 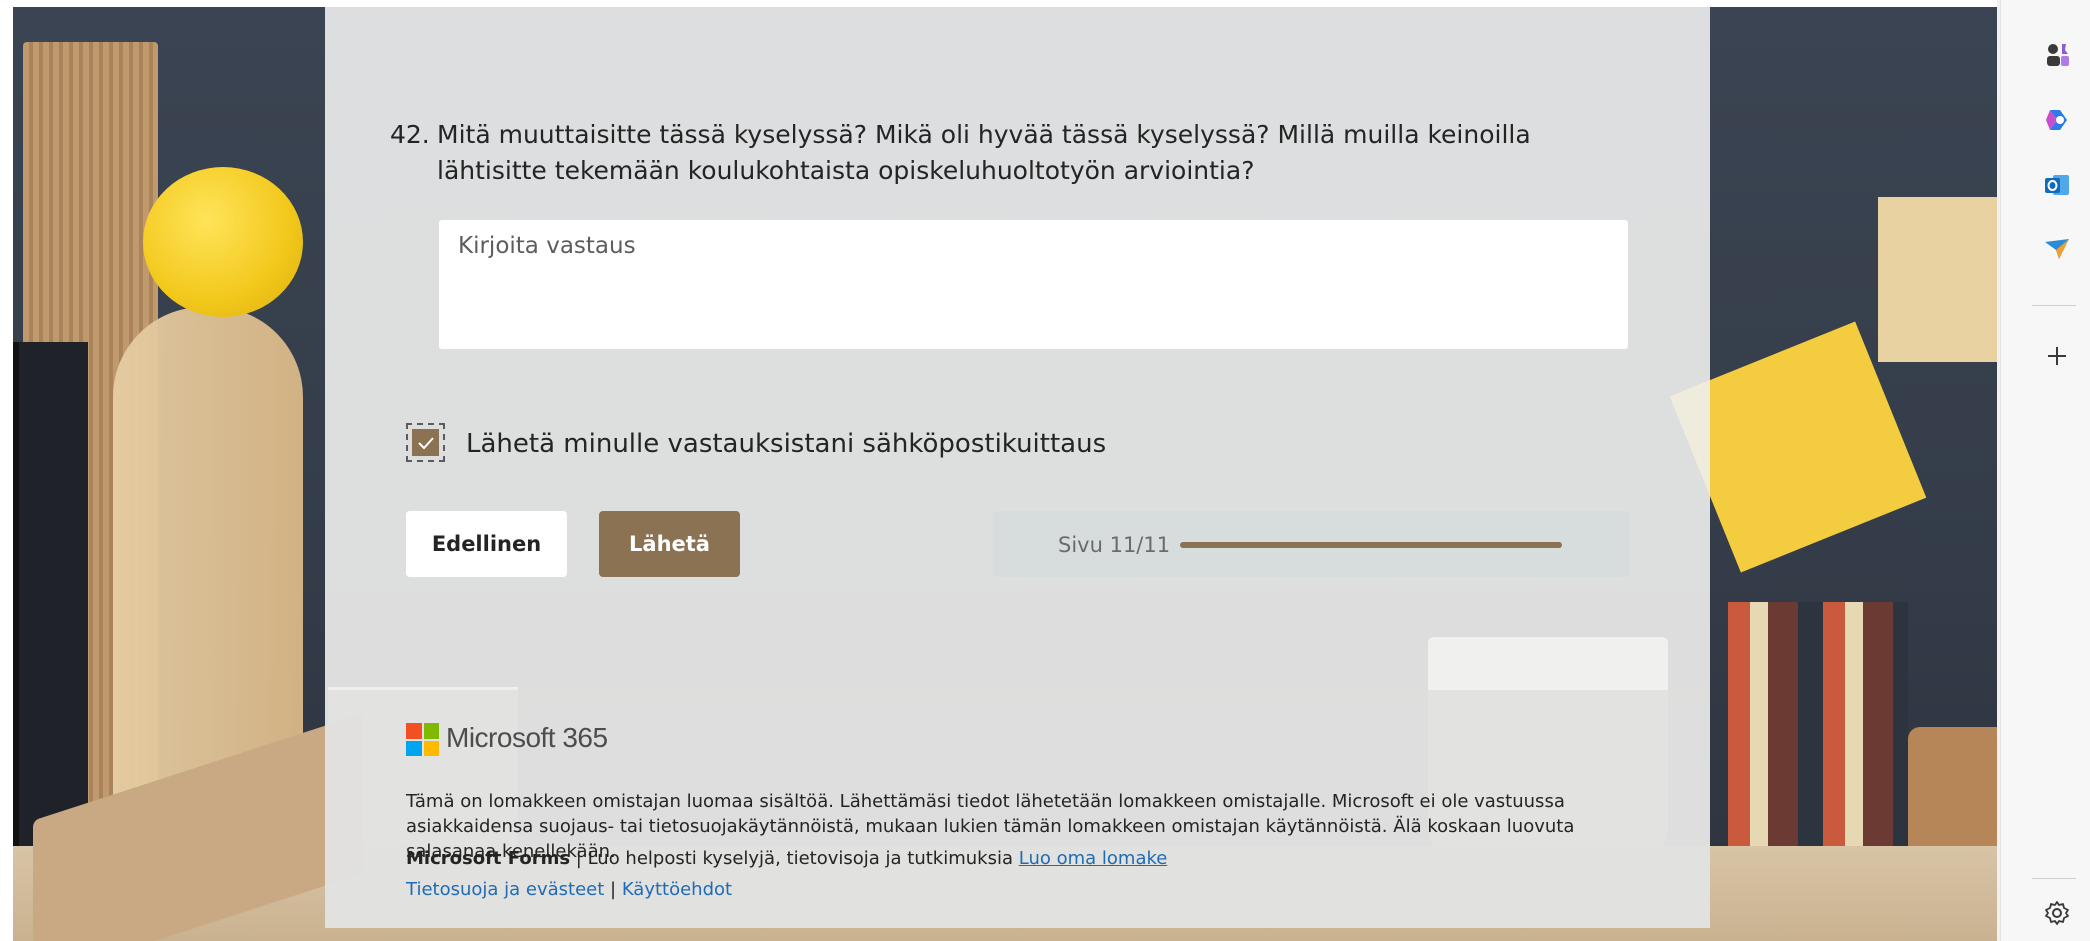 I want to click on gear-icon, so click(x=2057, y=913).